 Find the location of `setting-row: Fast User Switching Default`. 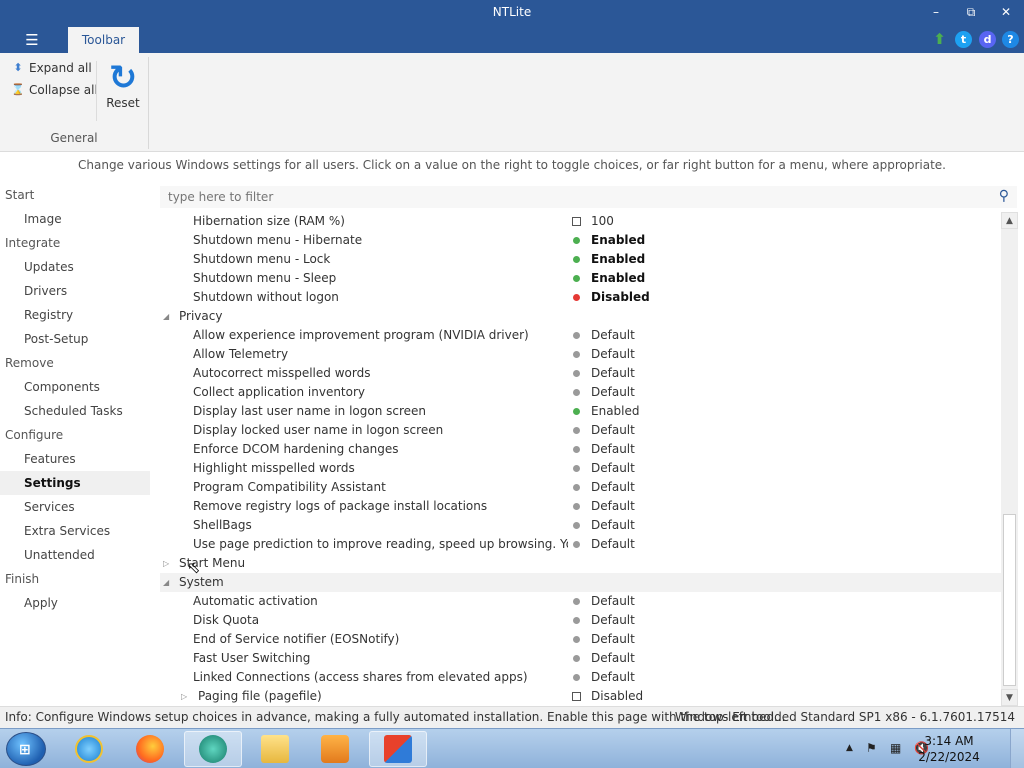

setting-row: Fast User Switching Default is located at coordinates (580, 658).